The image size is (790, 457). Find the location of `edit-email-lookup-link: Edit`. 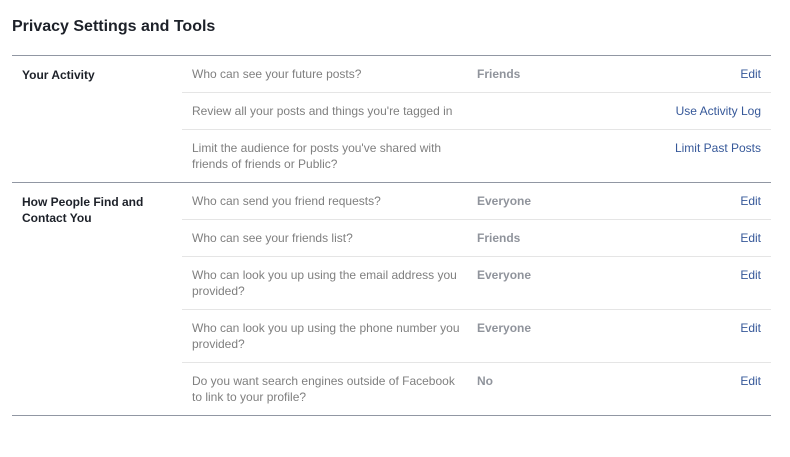

edit-email-lookup-link: Edit is located at coordinates (684, 275).